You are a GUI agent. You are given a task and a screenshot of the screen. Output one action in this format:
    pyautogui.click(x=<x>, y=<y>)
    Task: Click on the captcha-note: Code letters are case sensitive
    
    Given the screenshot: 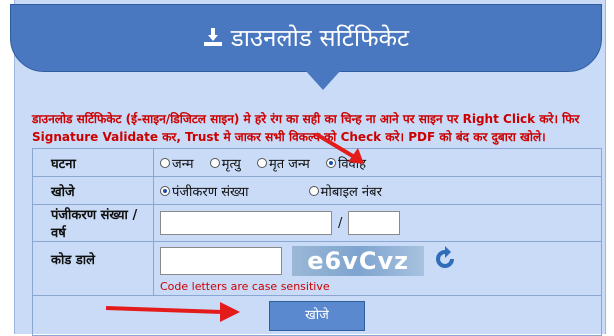 What is the action you would take?
    pyautogui.click(x=245, y=286)
    